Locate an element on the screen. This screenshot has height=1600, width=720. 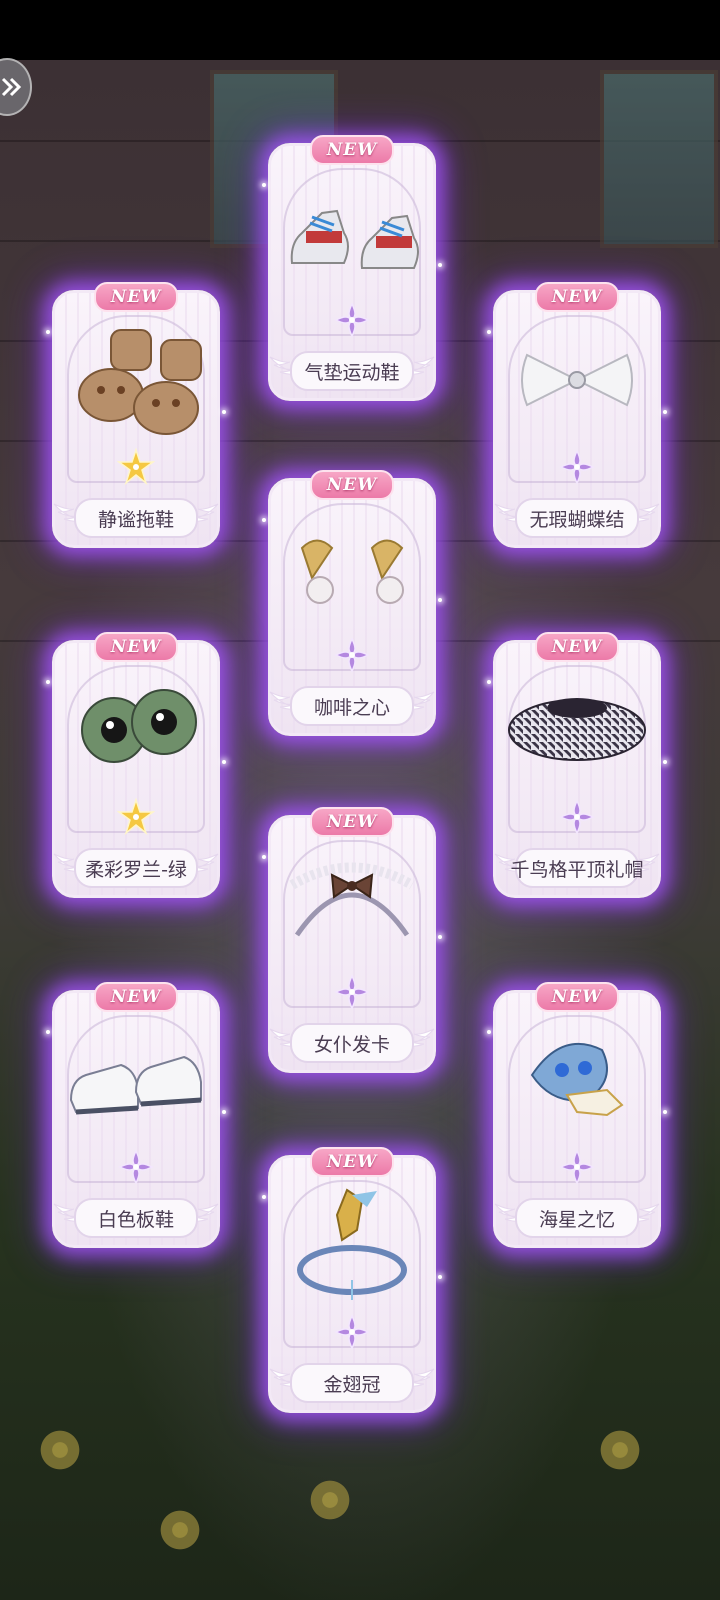
reward-card: 咖啡之心 NEW is located at coordinates (352, 603).